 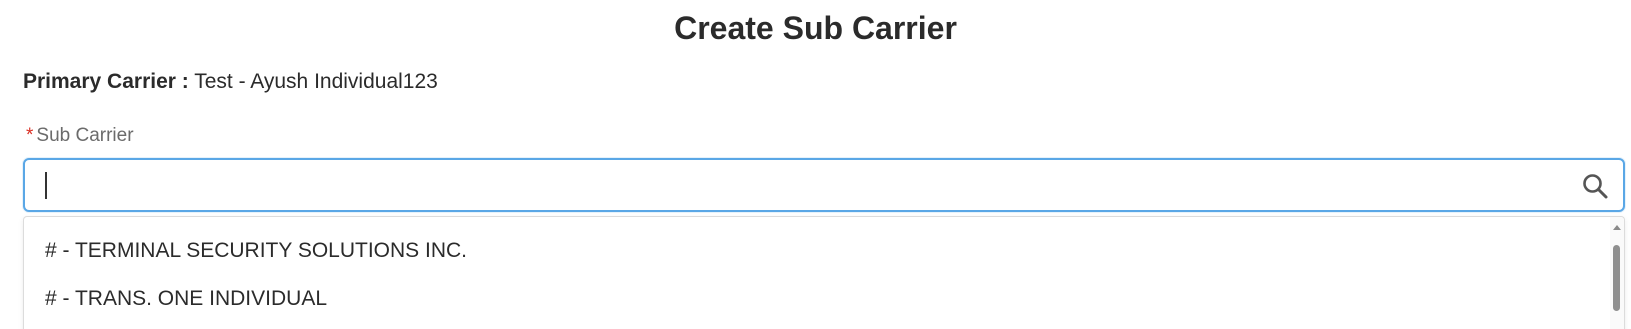 What do you see at coordinates (256, 251) in the screenshot?
I see `dropdown-option: # - TERMINAL SECURITY SOLUTIONS INC.` at bounding box center [256, 251].